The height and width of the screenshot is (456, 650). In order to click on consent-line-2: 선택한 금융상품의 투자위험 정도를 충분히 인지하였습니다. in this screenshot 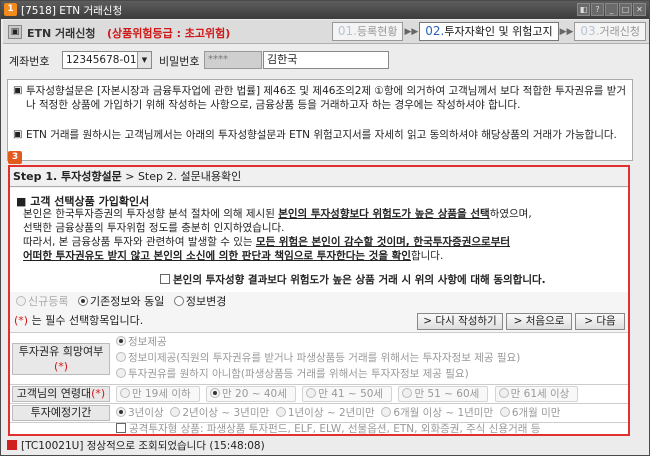, I will do `click(154, 228)`.